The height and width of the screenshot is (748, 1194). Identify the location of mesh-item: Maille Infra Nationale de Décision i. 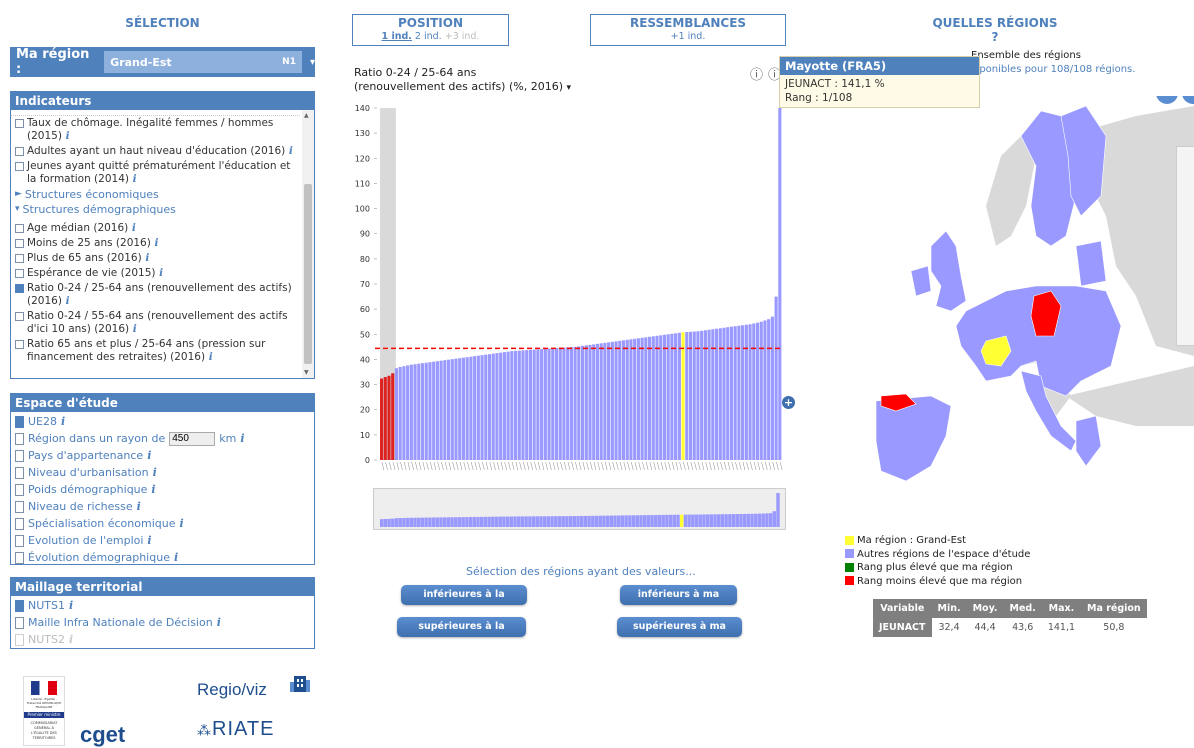
(162, 622).